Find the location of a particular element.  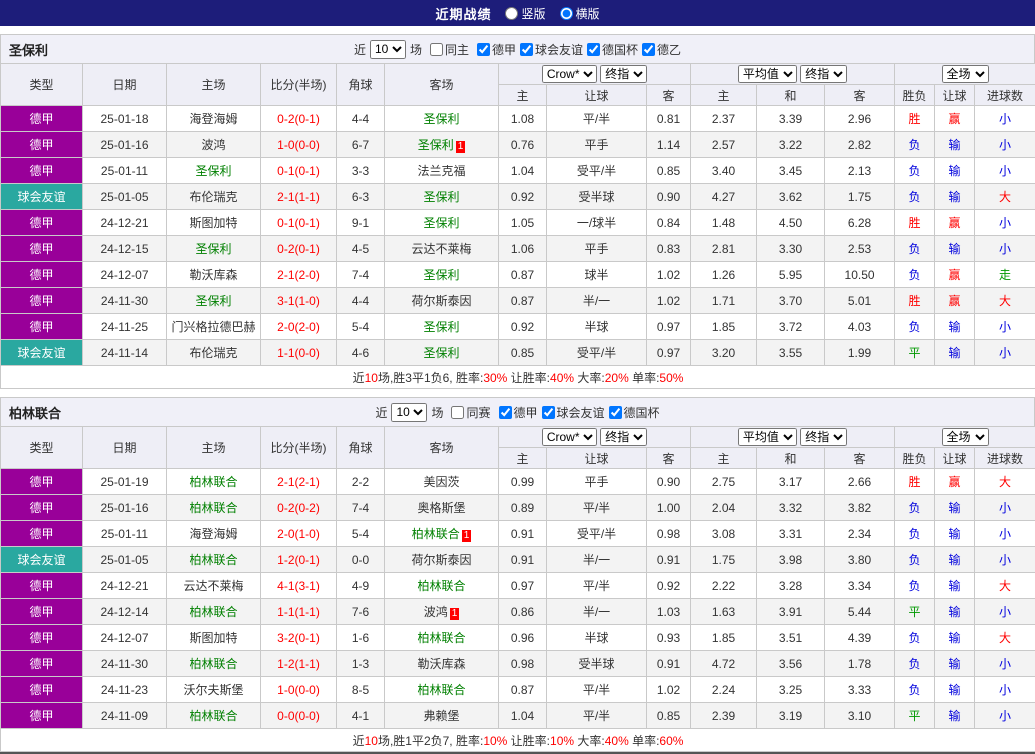

same-filter: 同赛 is located at coordinates (468, 412).